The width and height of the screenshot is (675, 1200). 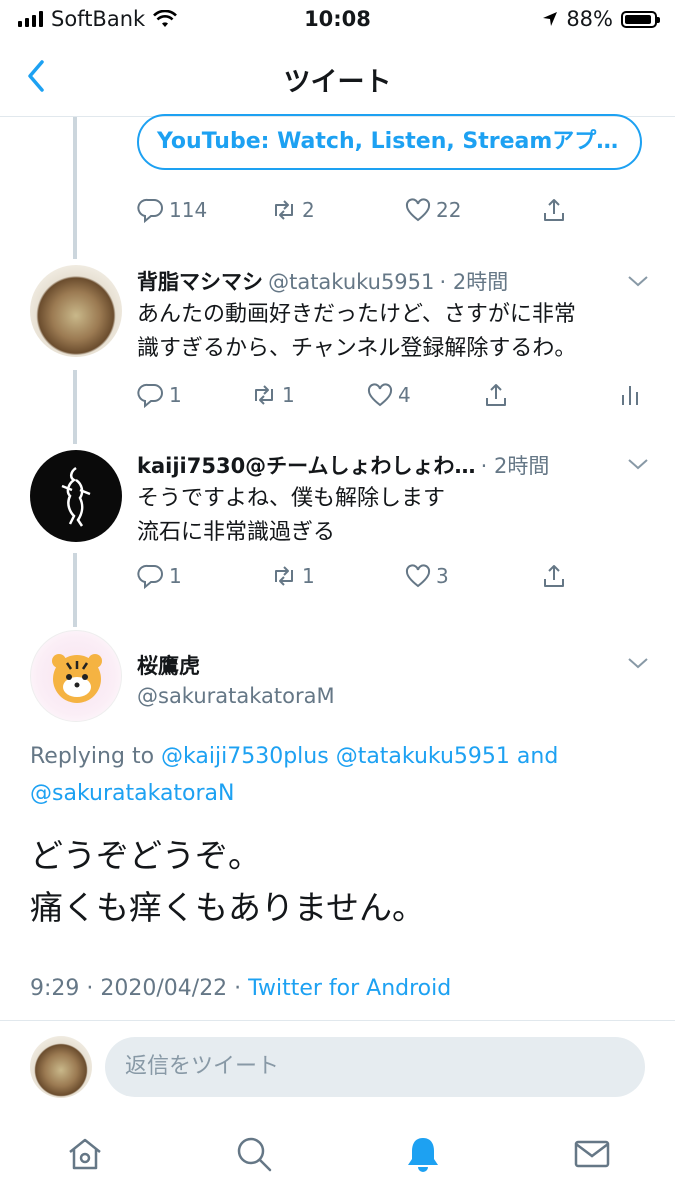 I want to click on thread-line, so click(x=75, y=188).